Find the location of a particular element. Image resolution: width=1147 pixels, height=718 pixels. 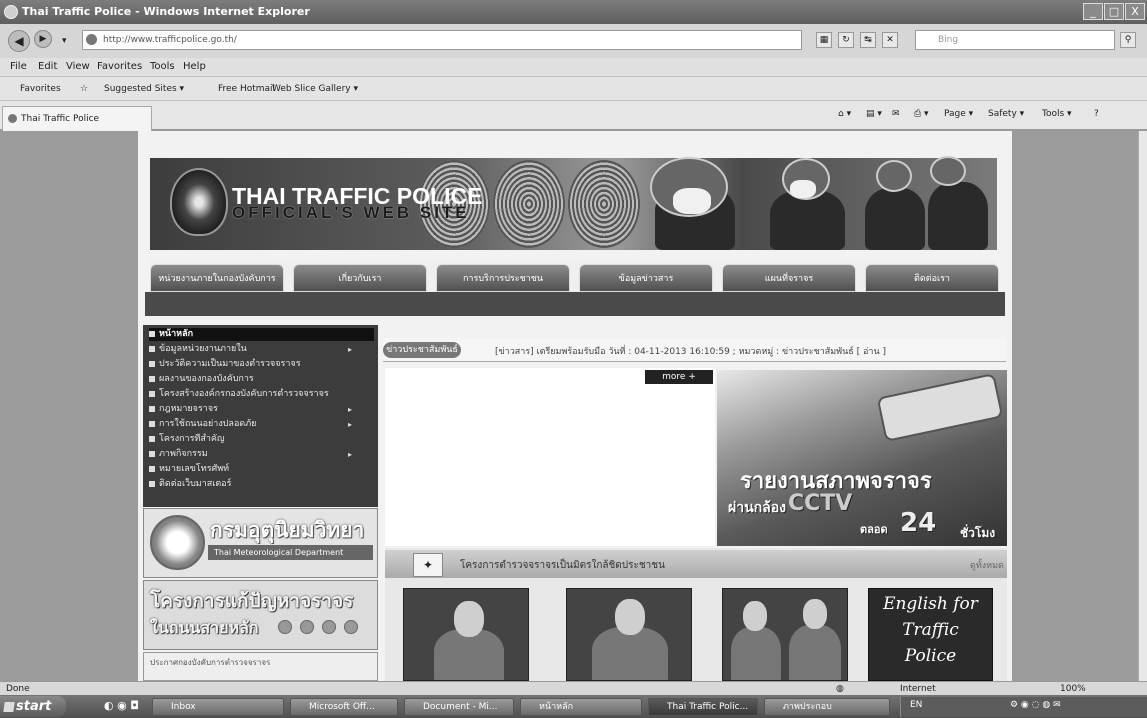

nav-tab-traffic-map: แผนที่จราจร is located at coordinates (789, 278).